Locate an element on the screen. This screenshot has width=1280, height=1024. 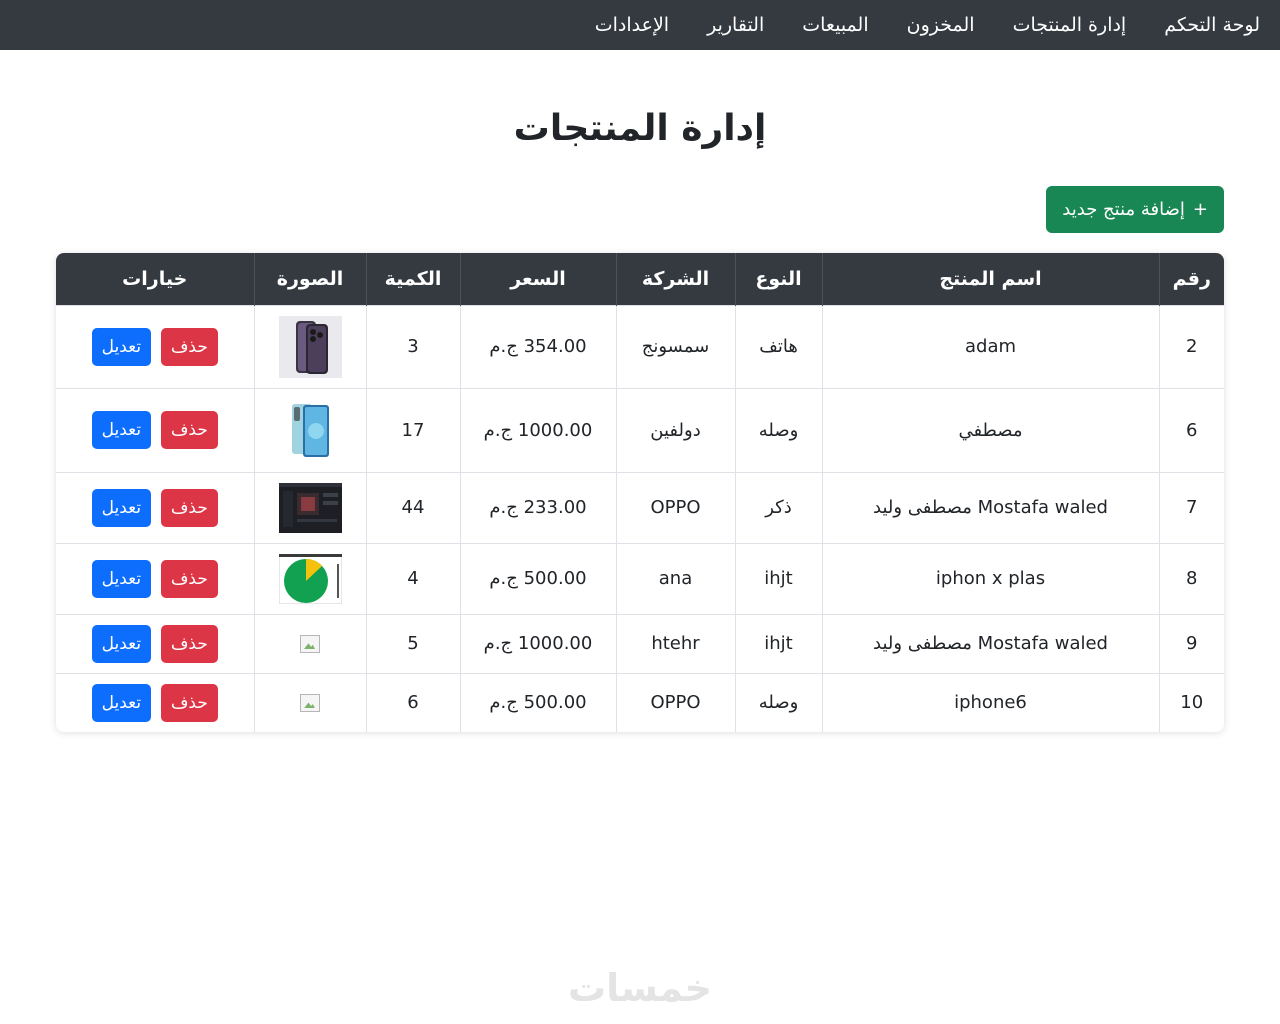
product-thumbnail-pie is located at coordinates (310, 578).